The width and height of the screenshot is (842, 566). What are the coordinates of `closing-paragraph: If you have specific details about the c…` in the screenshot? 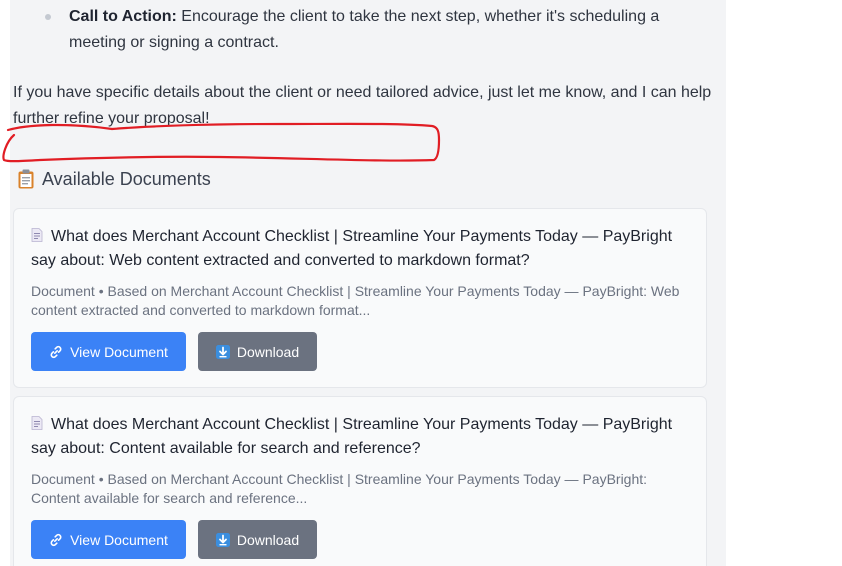 It's located at (362, 105).